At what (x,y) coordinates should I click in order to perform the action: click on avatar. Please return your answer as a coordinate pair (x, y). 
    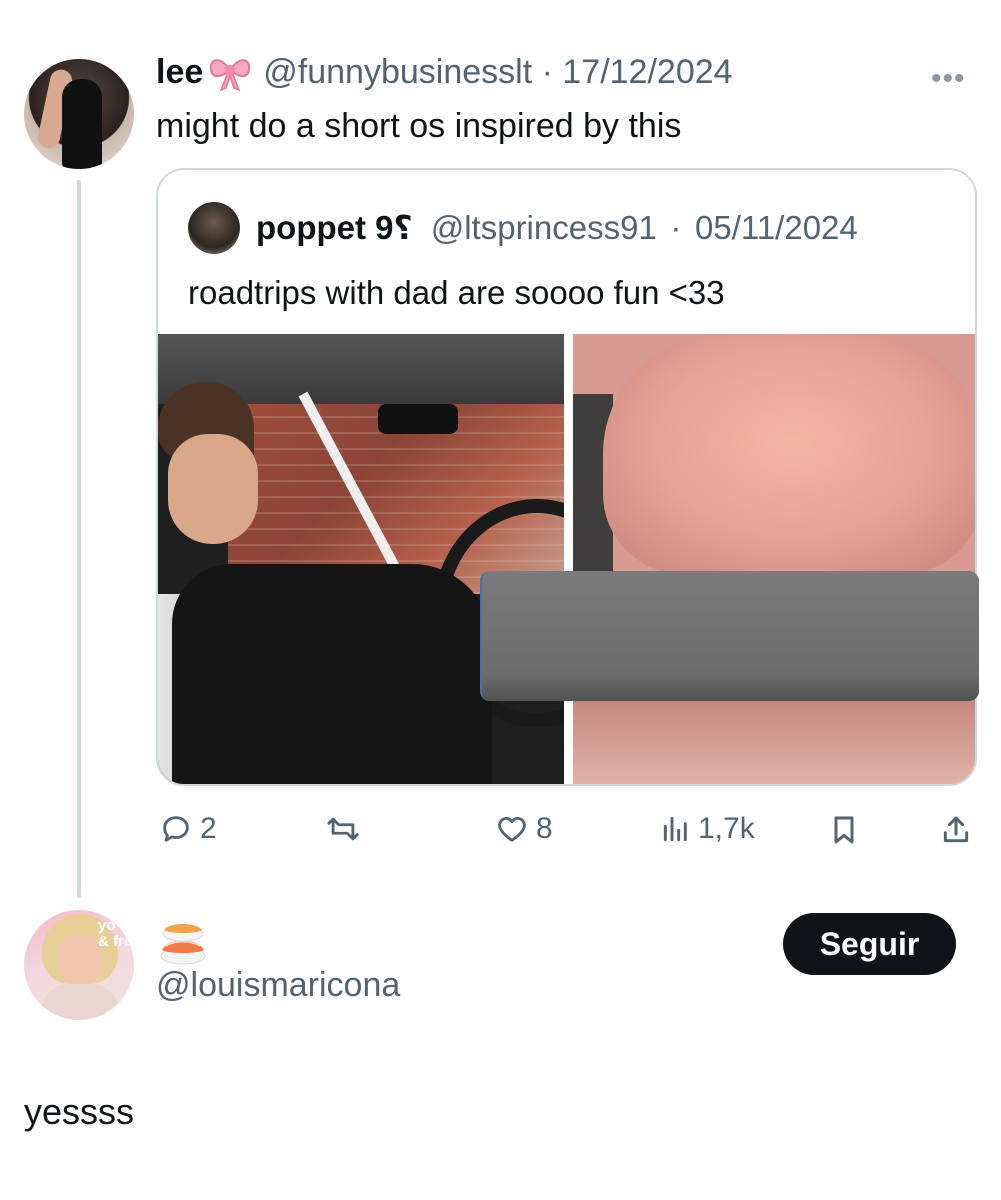
    Looking at the image, I should click on (79, 114).